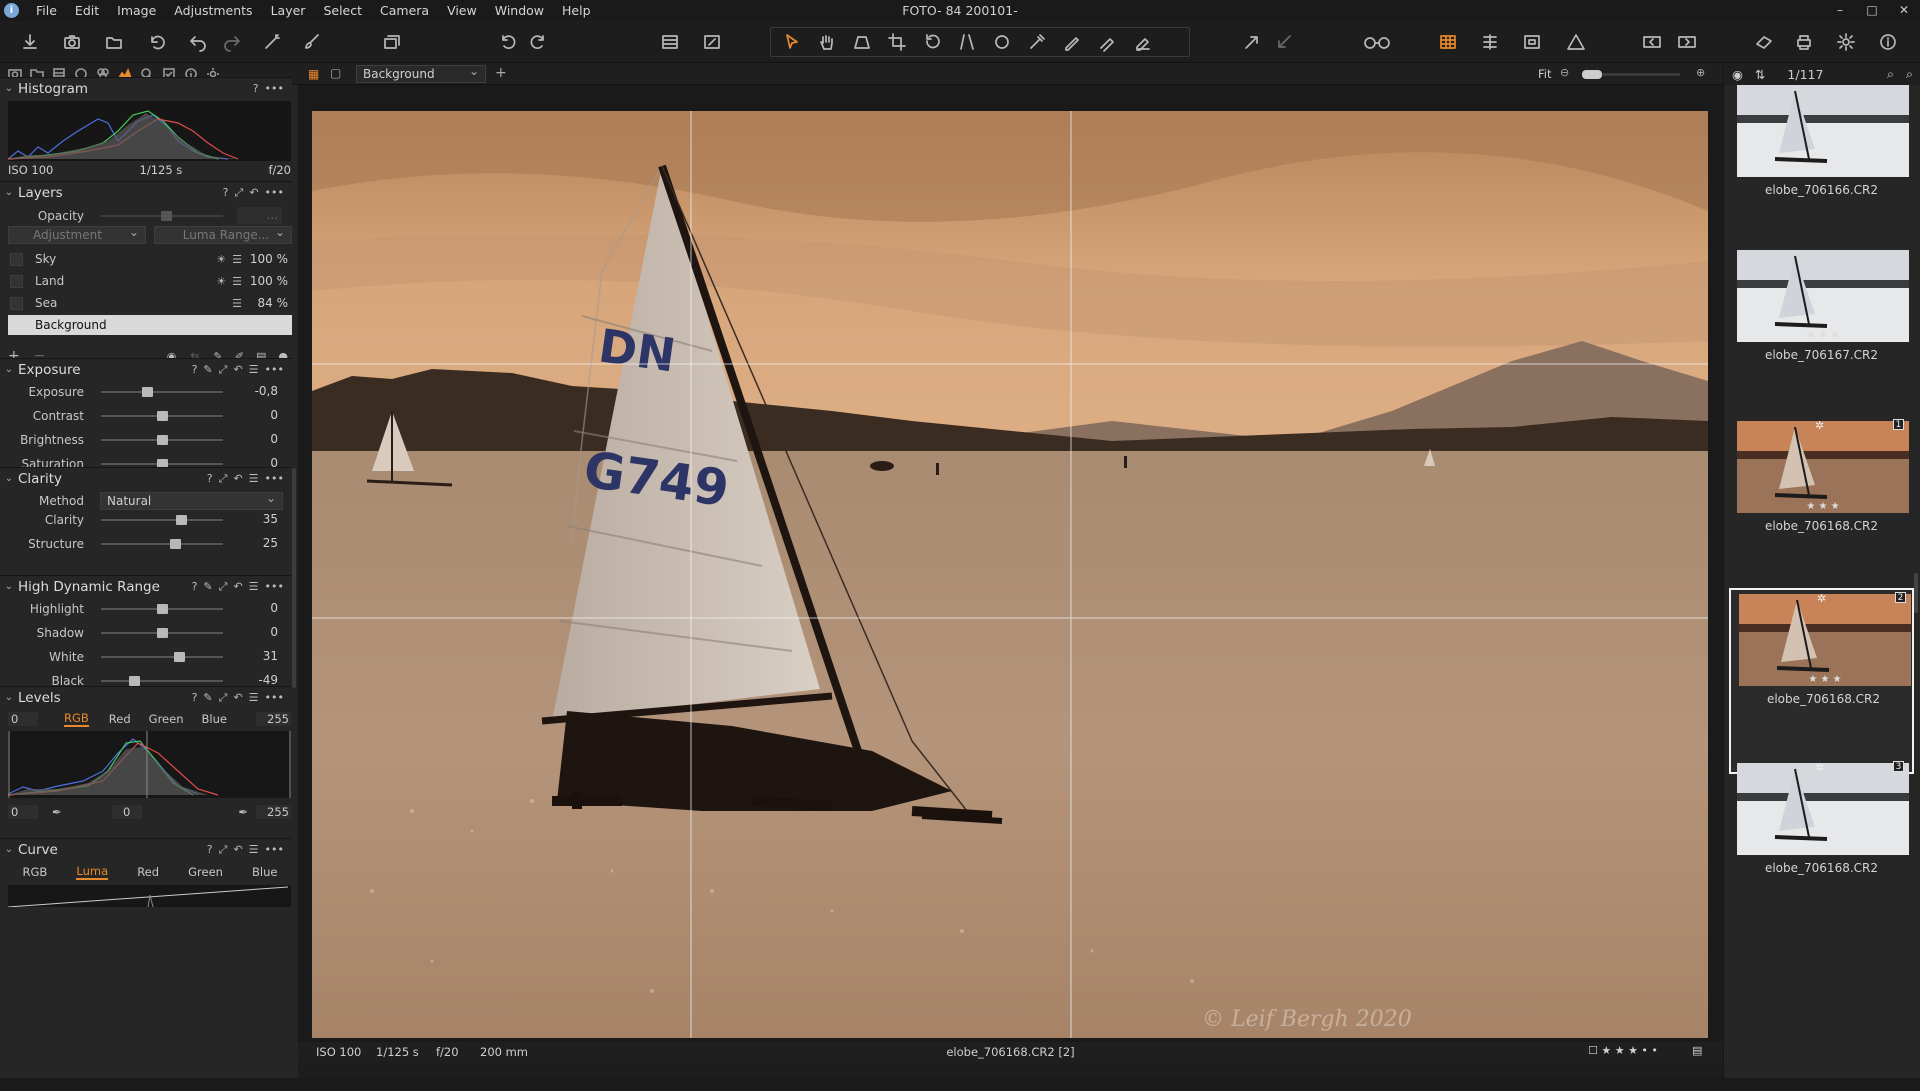 The image size is (1920, 1091). Describe the element at coordinates (120, 719) in the screenshot. I see `levels-channel-red: Red` at that location.